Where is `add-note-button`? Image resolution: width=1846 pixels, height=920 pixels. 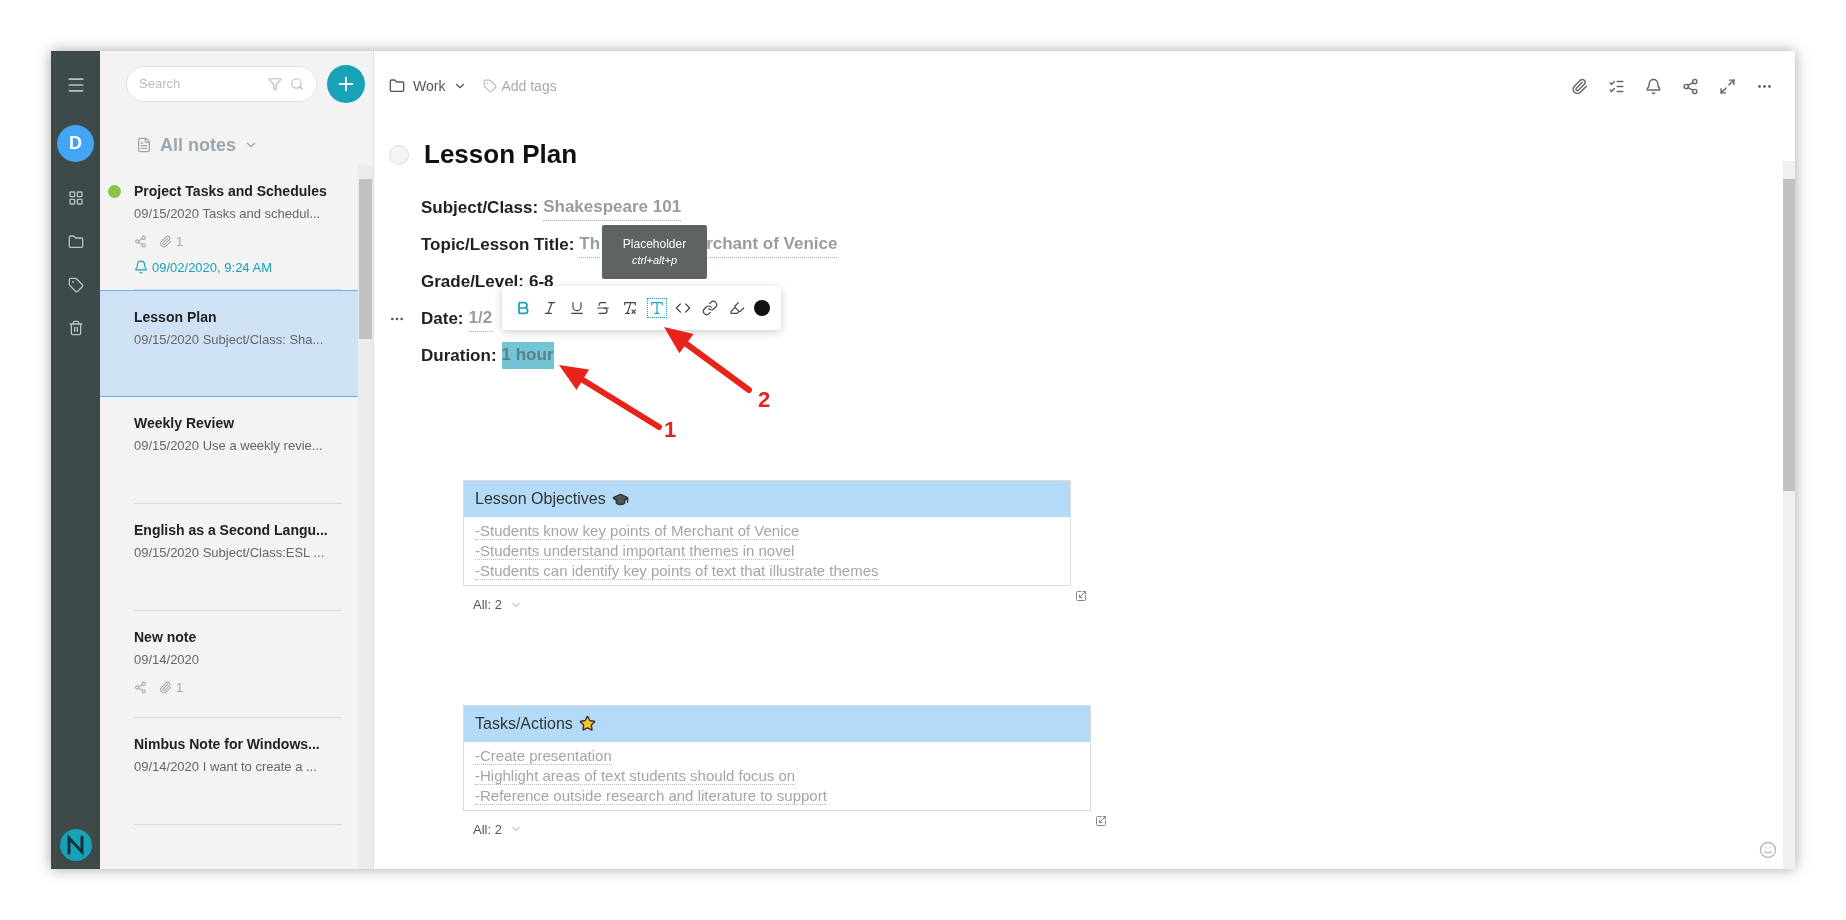 add-note-button is located at coordinates (346, 84).